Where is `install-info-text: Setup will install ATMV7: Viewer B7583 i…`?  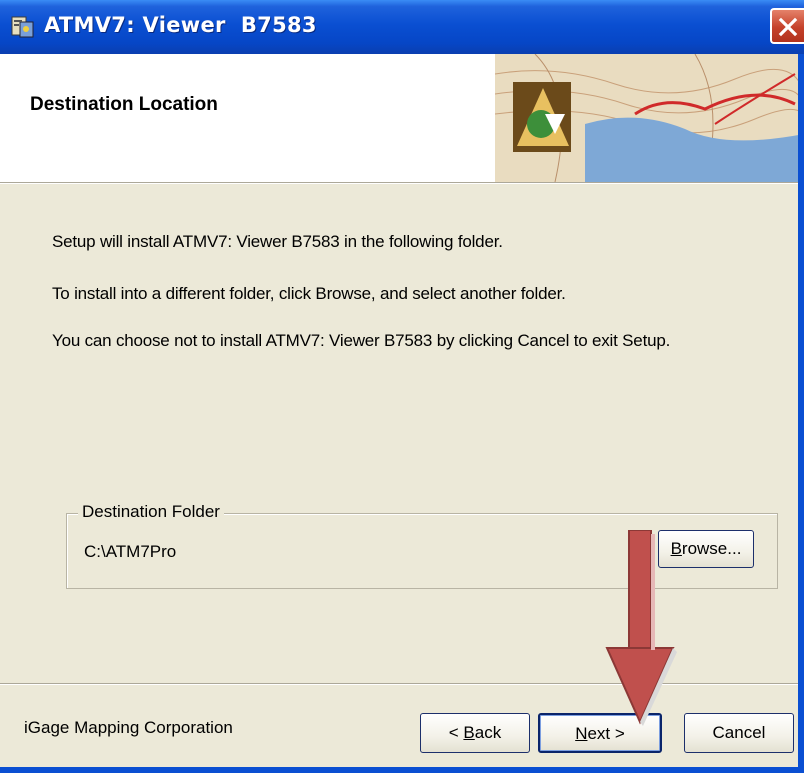 install-info-text: Setup will install ATMV7: Viewer B7583 i… is located at coordinates (277, 241).